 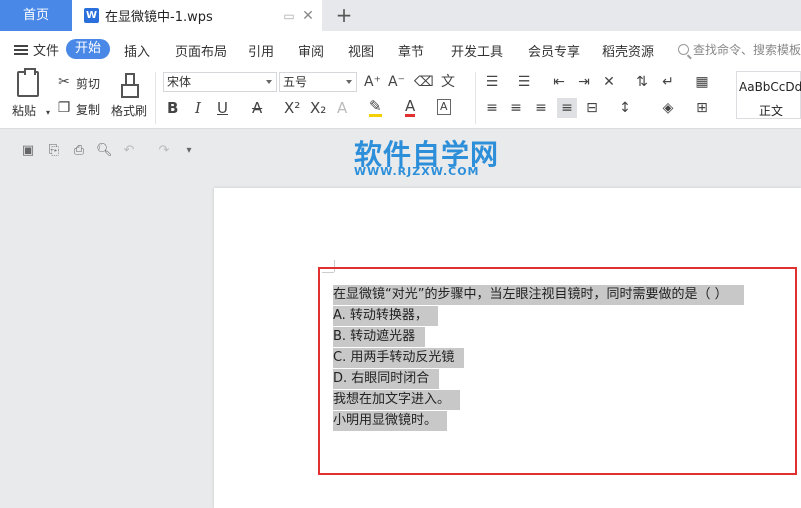 What do you see at coordinates (444, 107) in the screenshot?
I see `char-border-icon: A` at bounding box center [444, 107].